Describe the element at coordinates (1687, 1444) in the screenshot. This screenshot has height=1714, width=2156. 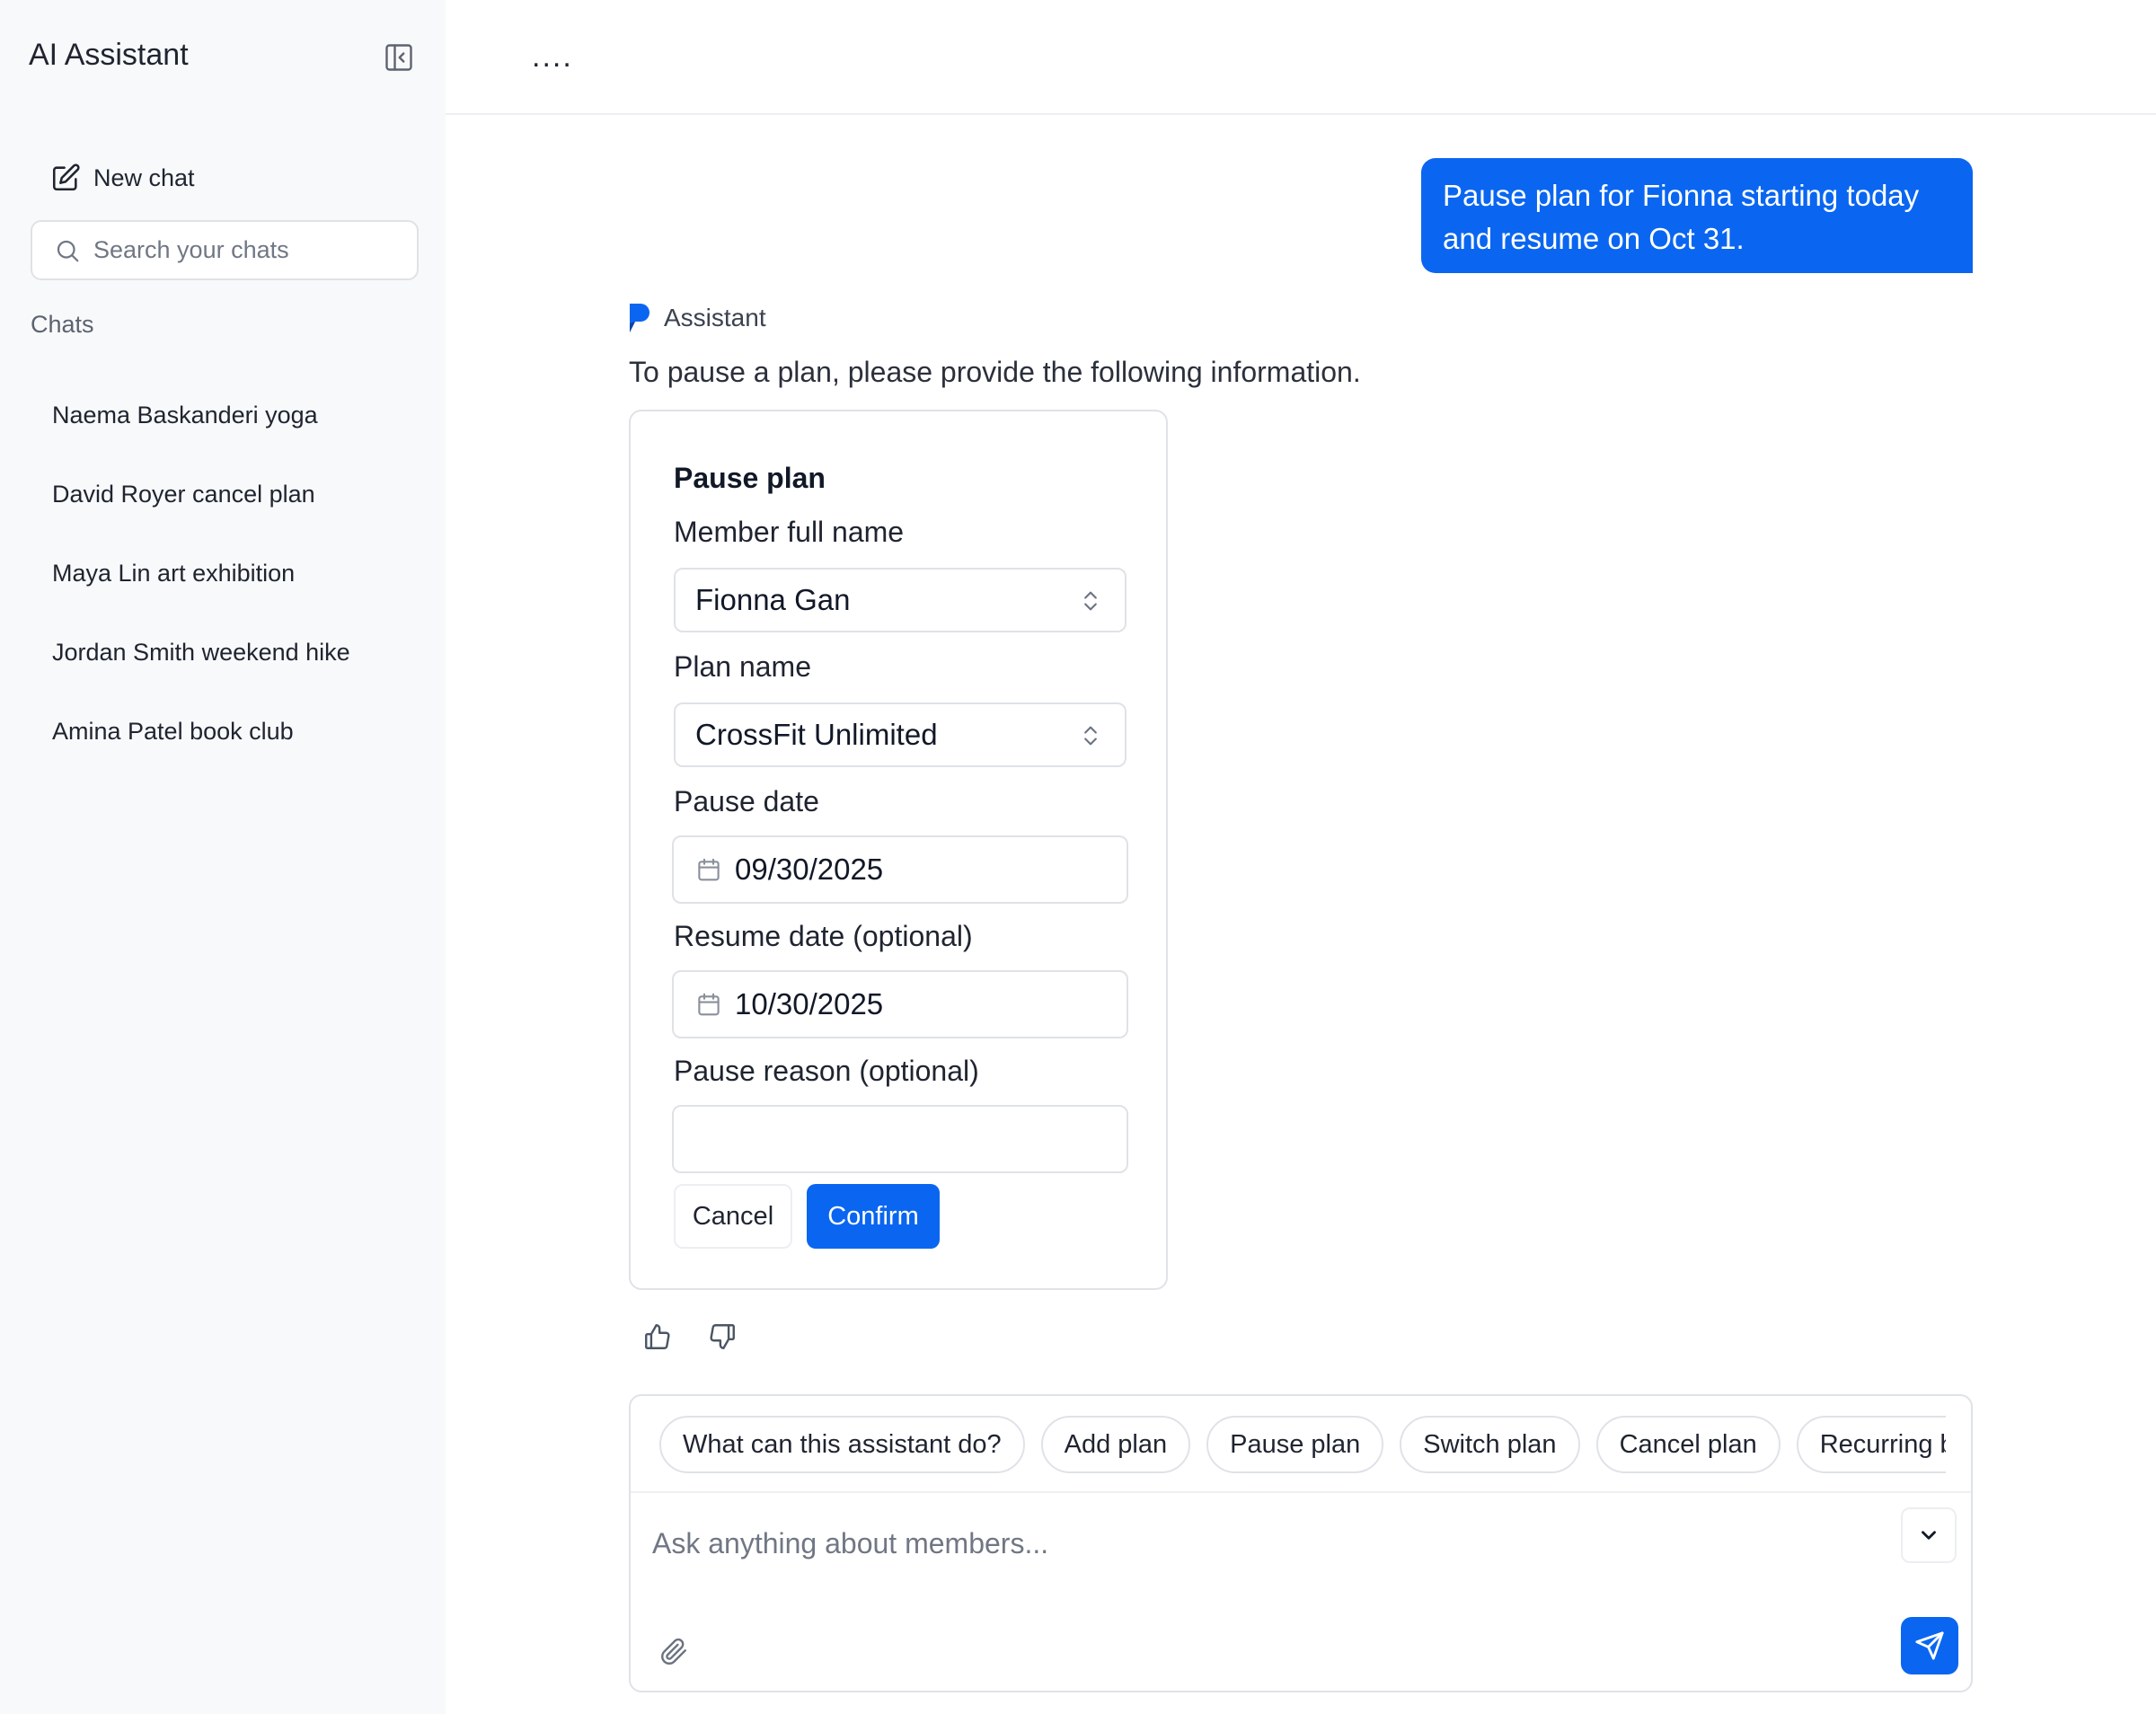
I see `suggestion-chip: Cancel plan` at that location.